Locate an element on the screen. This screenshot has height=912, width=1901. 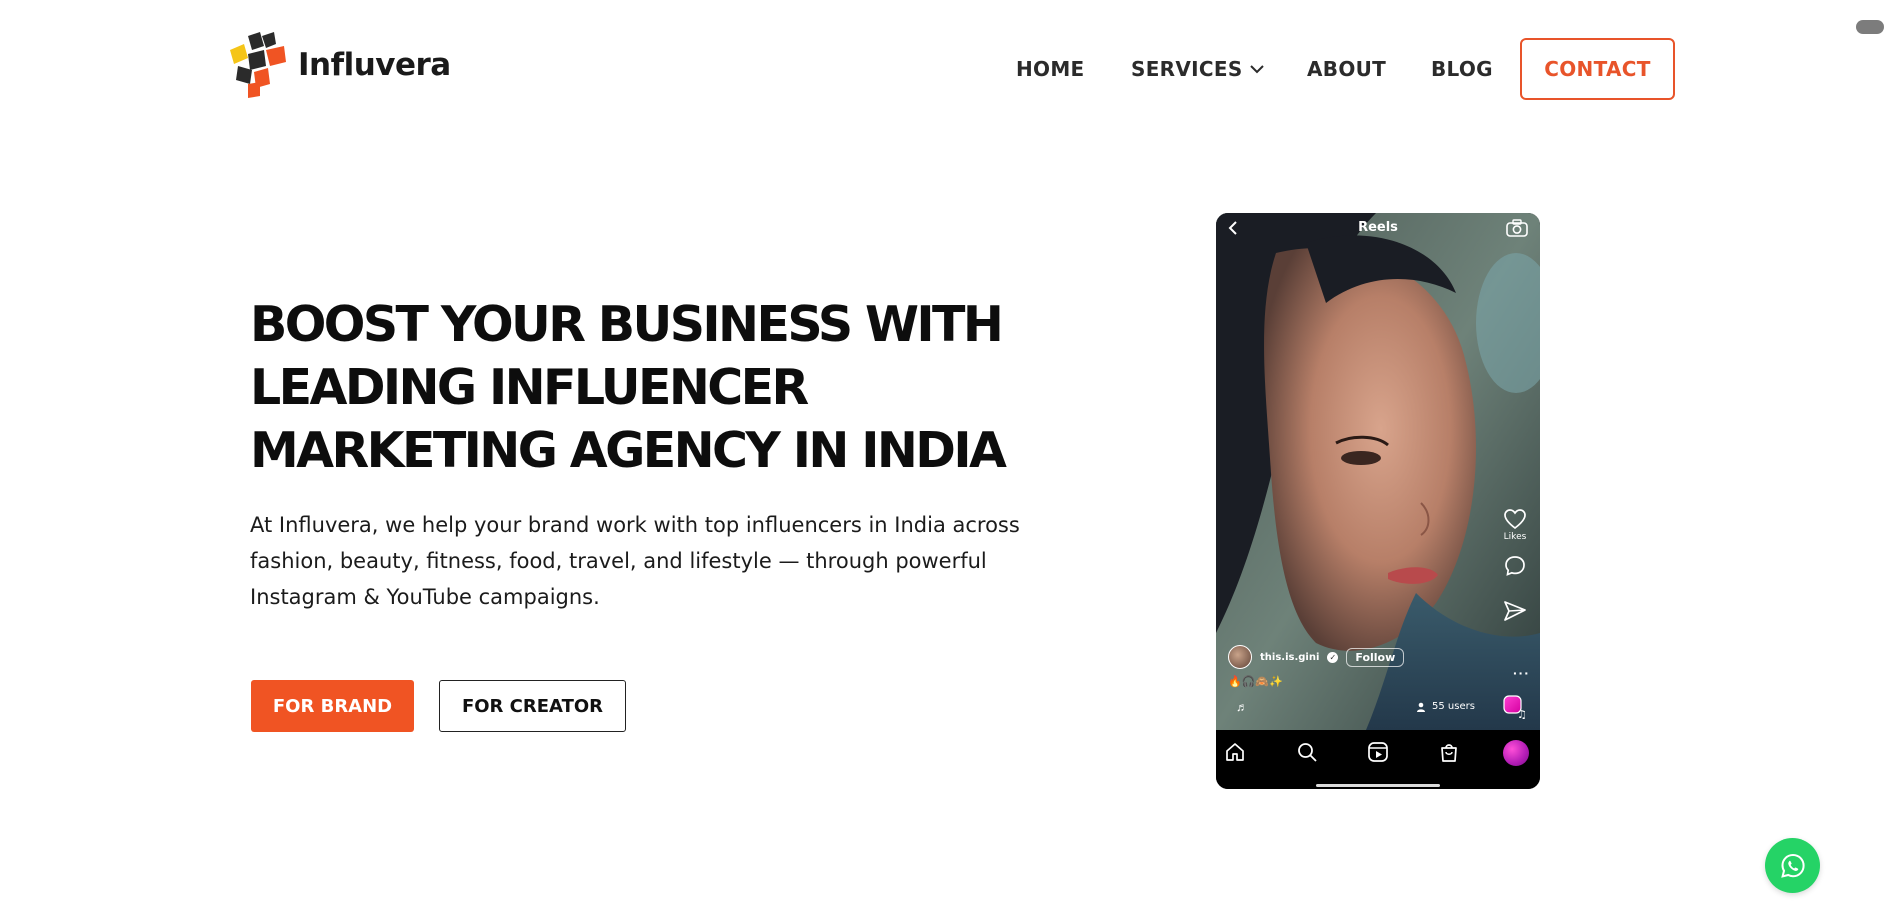
reels-bottom-nav is located at coordinates (1378, 759).